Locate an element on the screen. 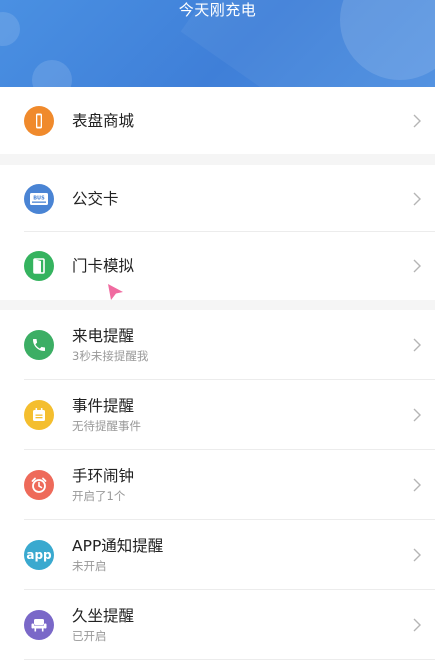  menu-item-sedentary-reminder: 久坐提醒 已开启 is located at coordinates (217, 625).